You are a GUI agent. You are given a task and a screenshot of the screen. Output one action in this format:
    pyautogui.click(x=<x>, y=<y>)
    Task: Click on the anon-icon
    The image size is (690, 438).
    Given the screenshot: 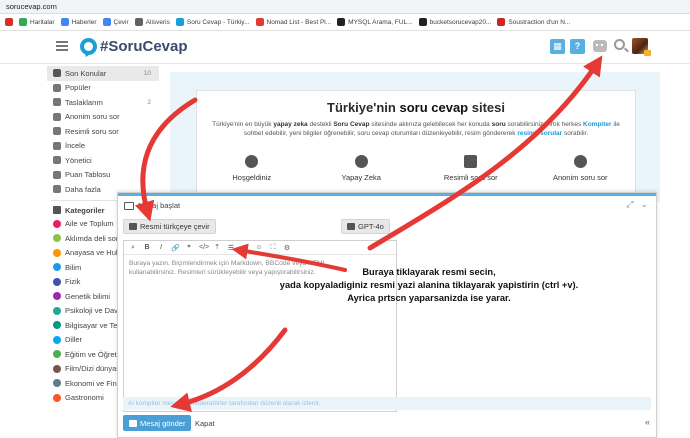 What is the action you would take?
    pyautogui.click(x=57, y=116)
    